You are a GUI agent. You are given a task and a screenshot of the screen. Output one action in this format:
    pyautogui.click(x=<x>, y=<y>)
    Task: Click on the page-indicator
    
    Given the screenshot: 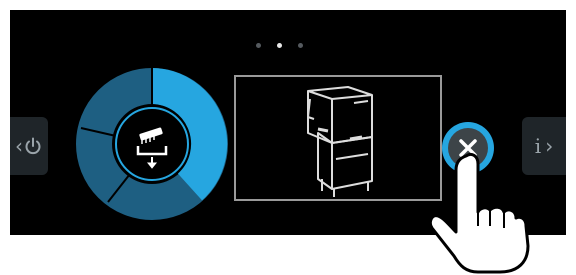 What is the action you would take?
    pyautogui.click(x=279, y=45)
    